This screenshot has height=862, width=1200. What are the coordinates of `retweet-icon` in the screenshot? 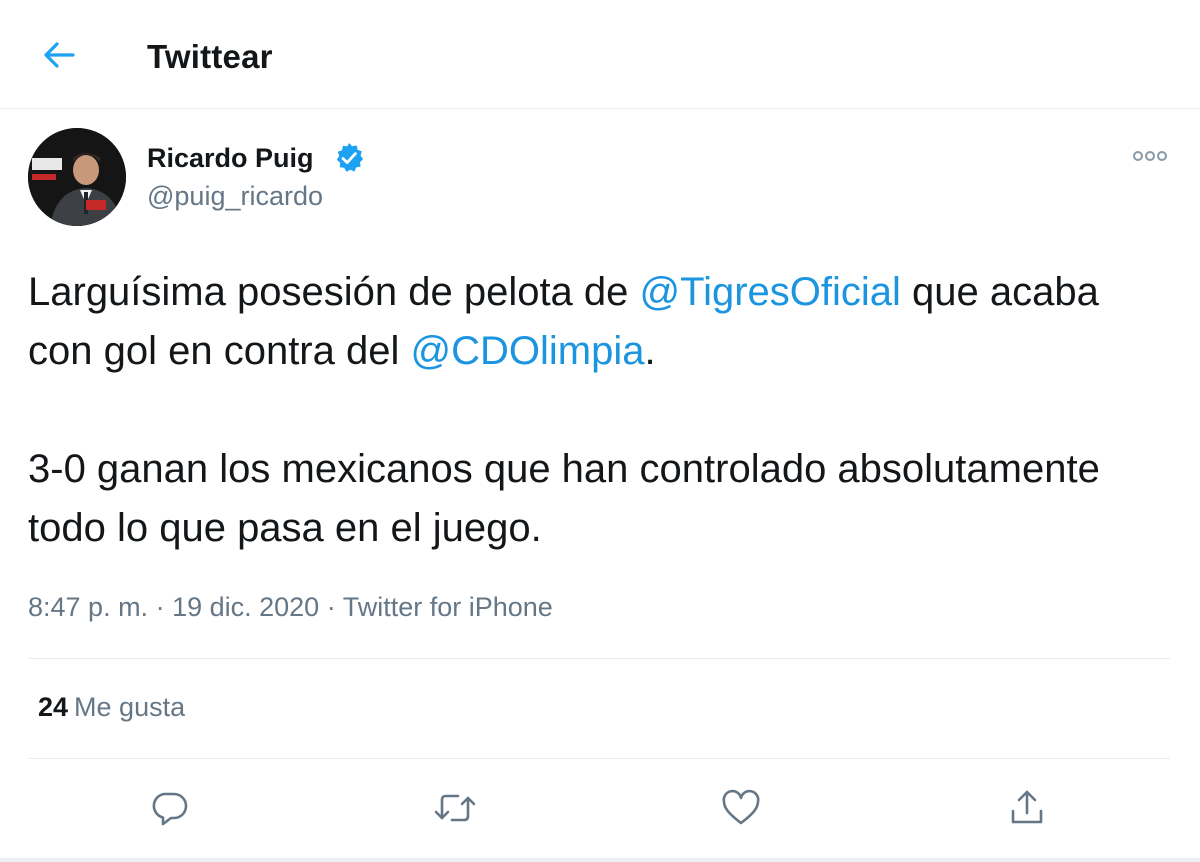 It's located at (455, 808).